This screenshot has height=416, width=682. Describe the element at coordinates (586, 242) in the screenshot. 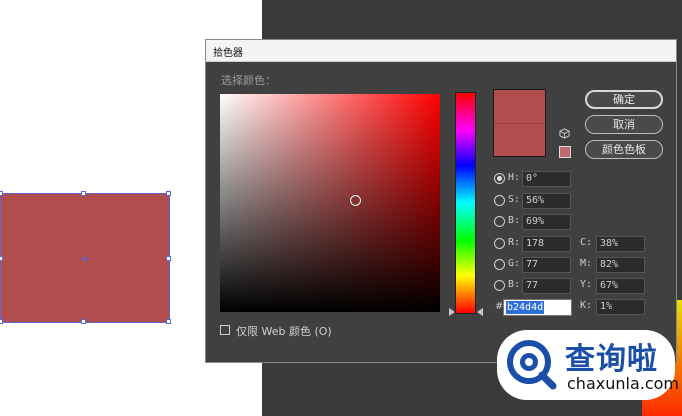

I see `label-cyan: C:` at that location.